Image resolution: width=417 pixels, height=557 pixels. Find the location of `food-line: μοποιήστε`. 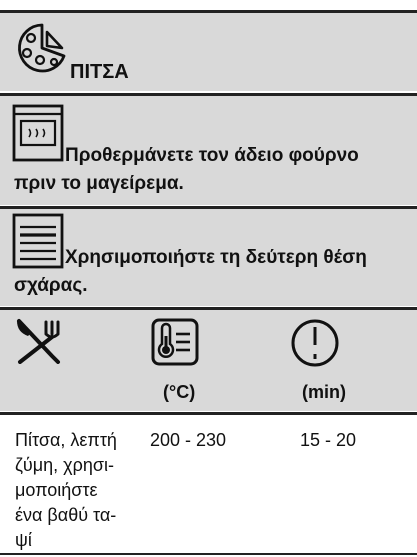

food-line: μοποιήστε is located at coordinates (56, 490).